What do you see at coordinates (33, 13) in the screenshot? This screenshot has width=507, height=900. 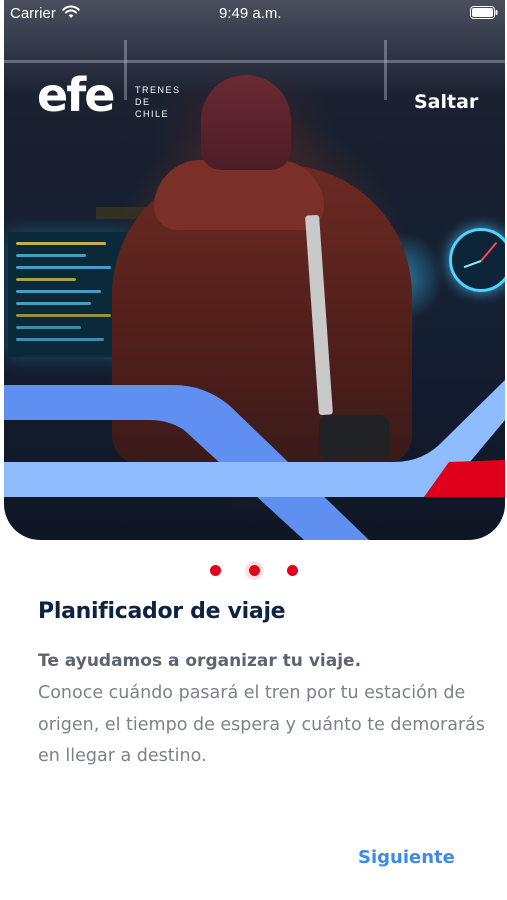 I see `carrier-label: Carrier` at bounding box center [33, 13].